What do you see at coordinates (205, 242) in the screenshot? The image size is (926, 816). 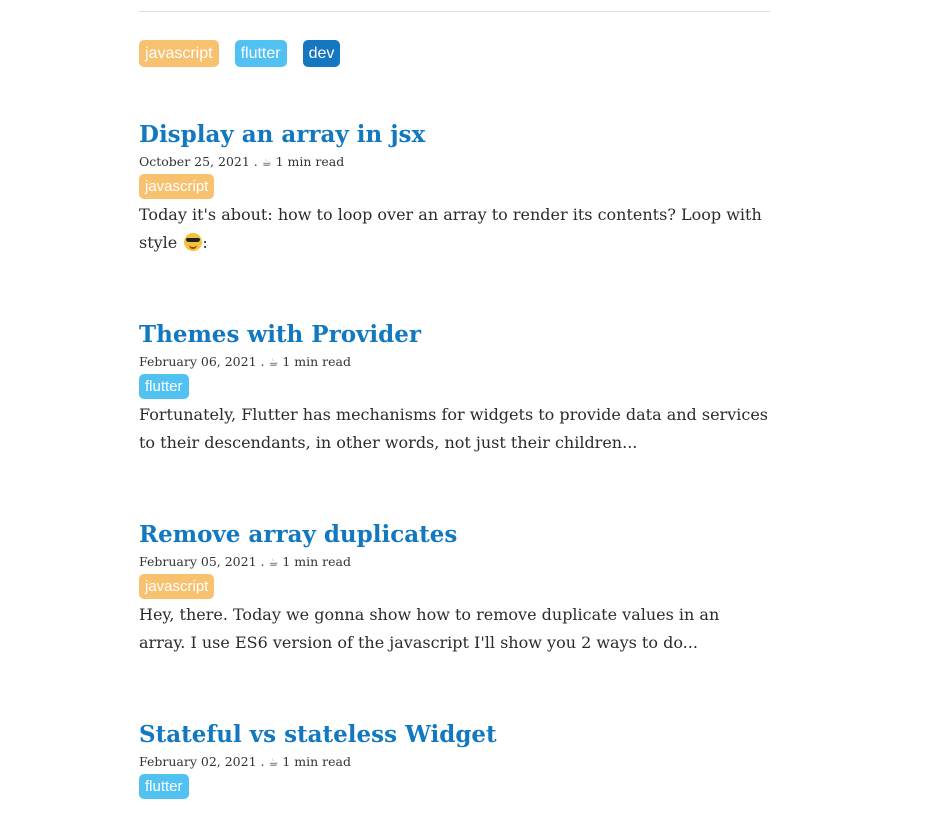 I see `post-excerpt-suffix: :` at bounding box center [205, 242].